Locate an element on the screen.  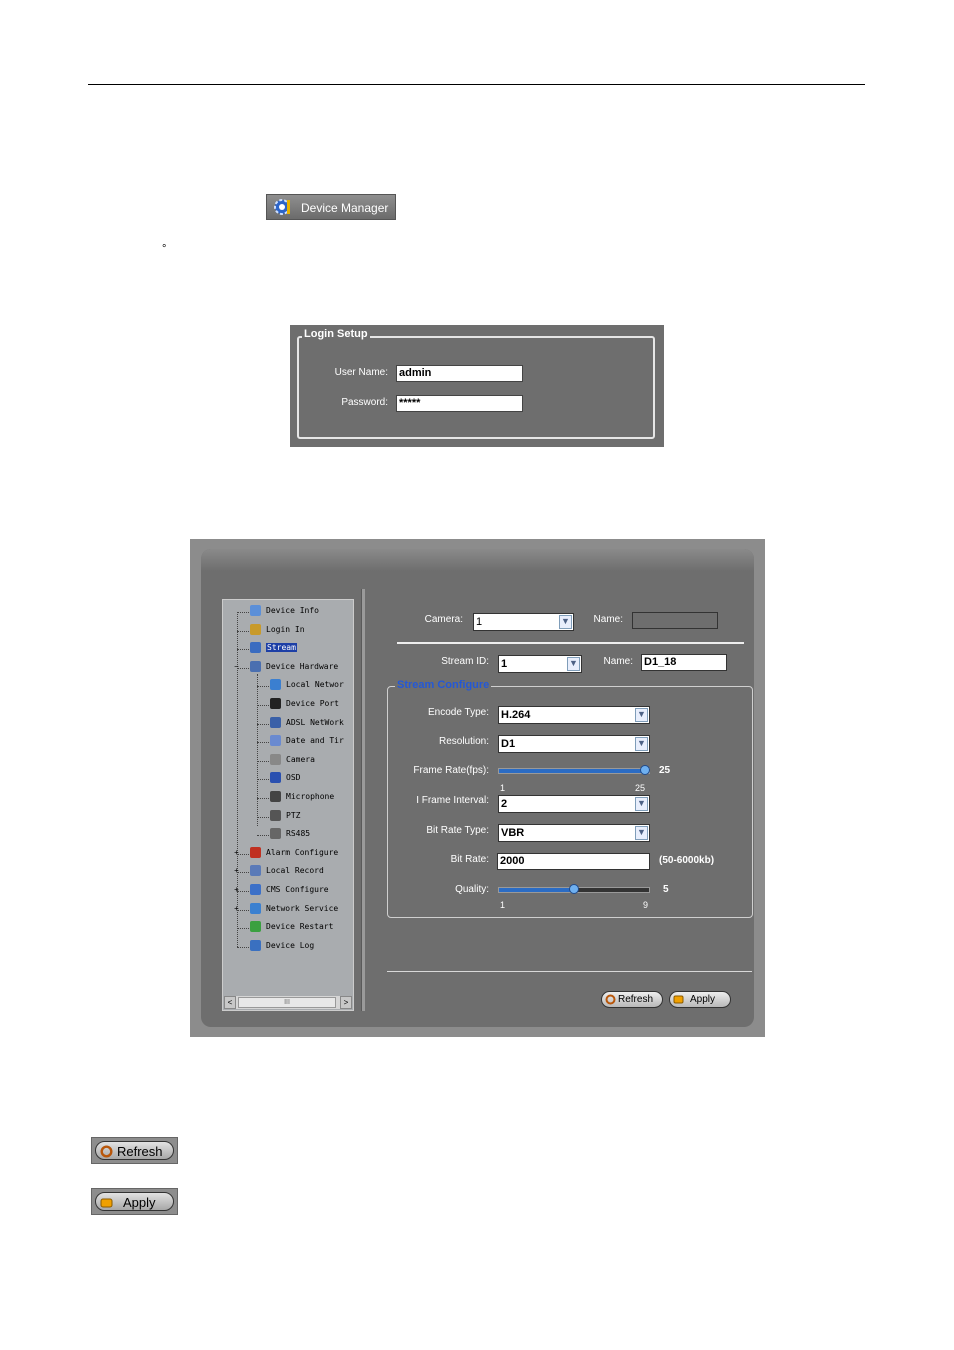
refresh-button-large: Refresh is located at coordinates (134, 1150).